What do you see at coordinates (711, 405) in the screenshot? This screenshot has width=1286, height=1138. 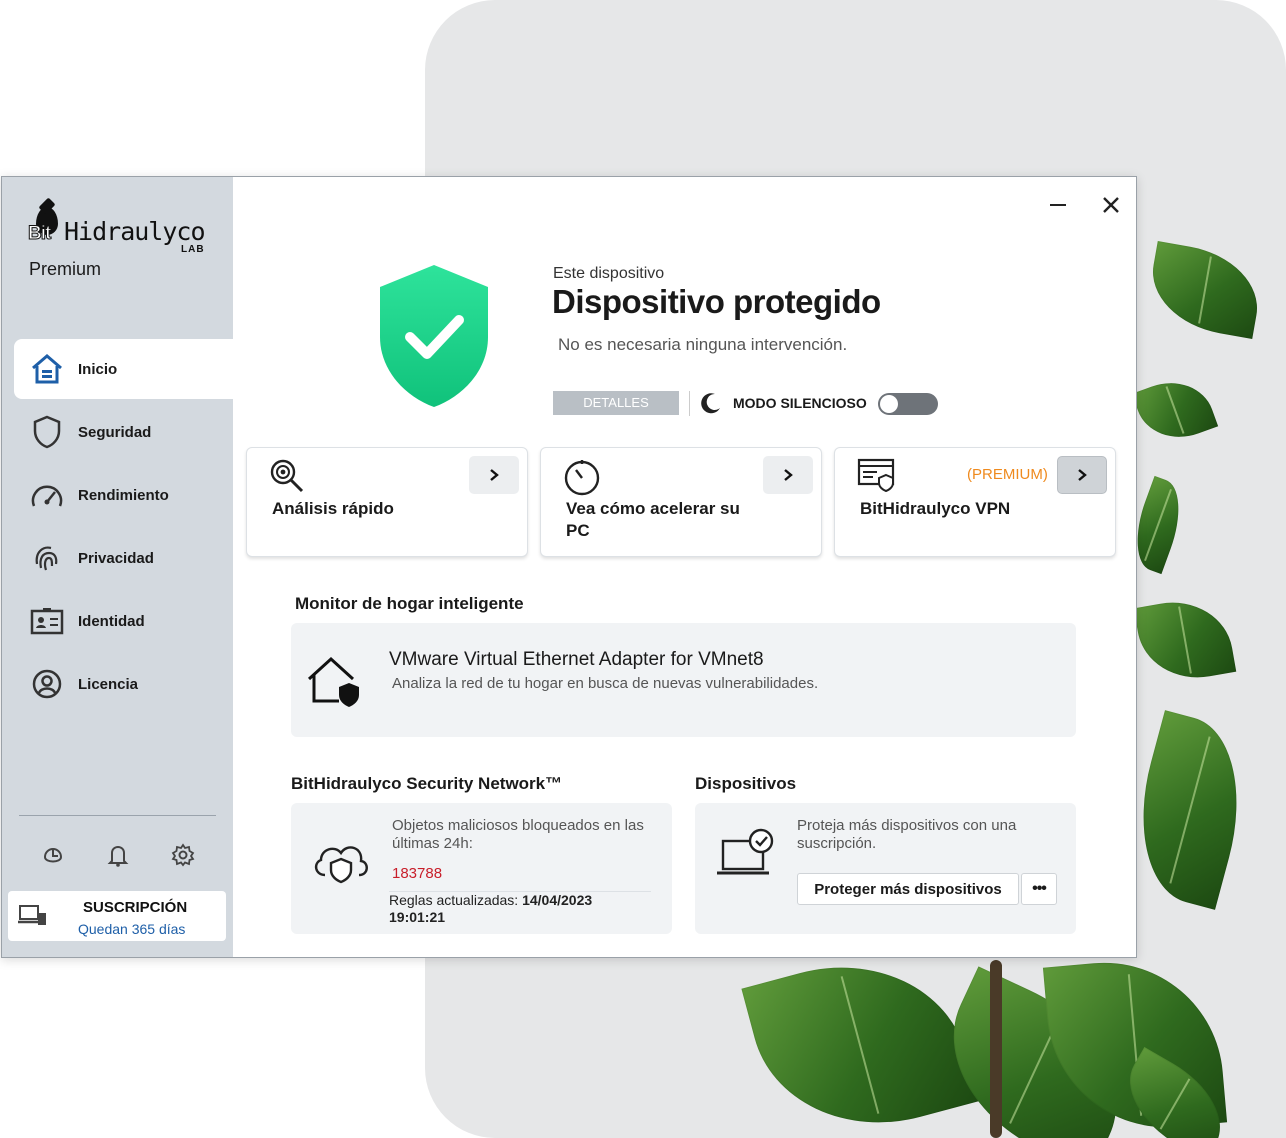 I see `moon-icon` at bounding box center [711, 405].